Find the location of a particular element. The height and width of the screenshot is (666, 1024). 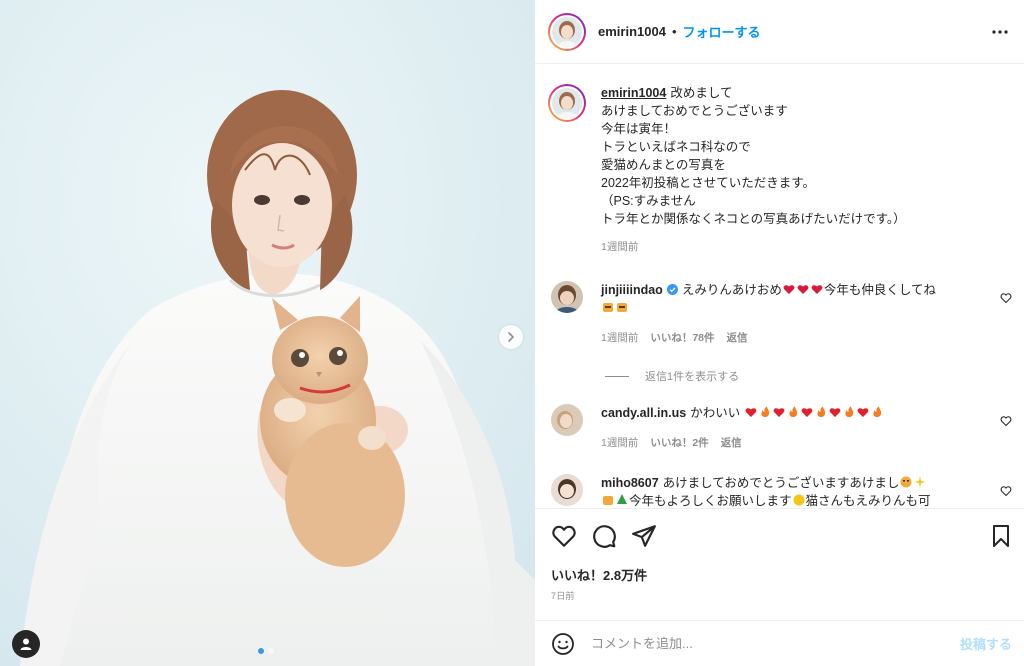

caption-line: （PS:すみません is located at coordinates (648, 201).